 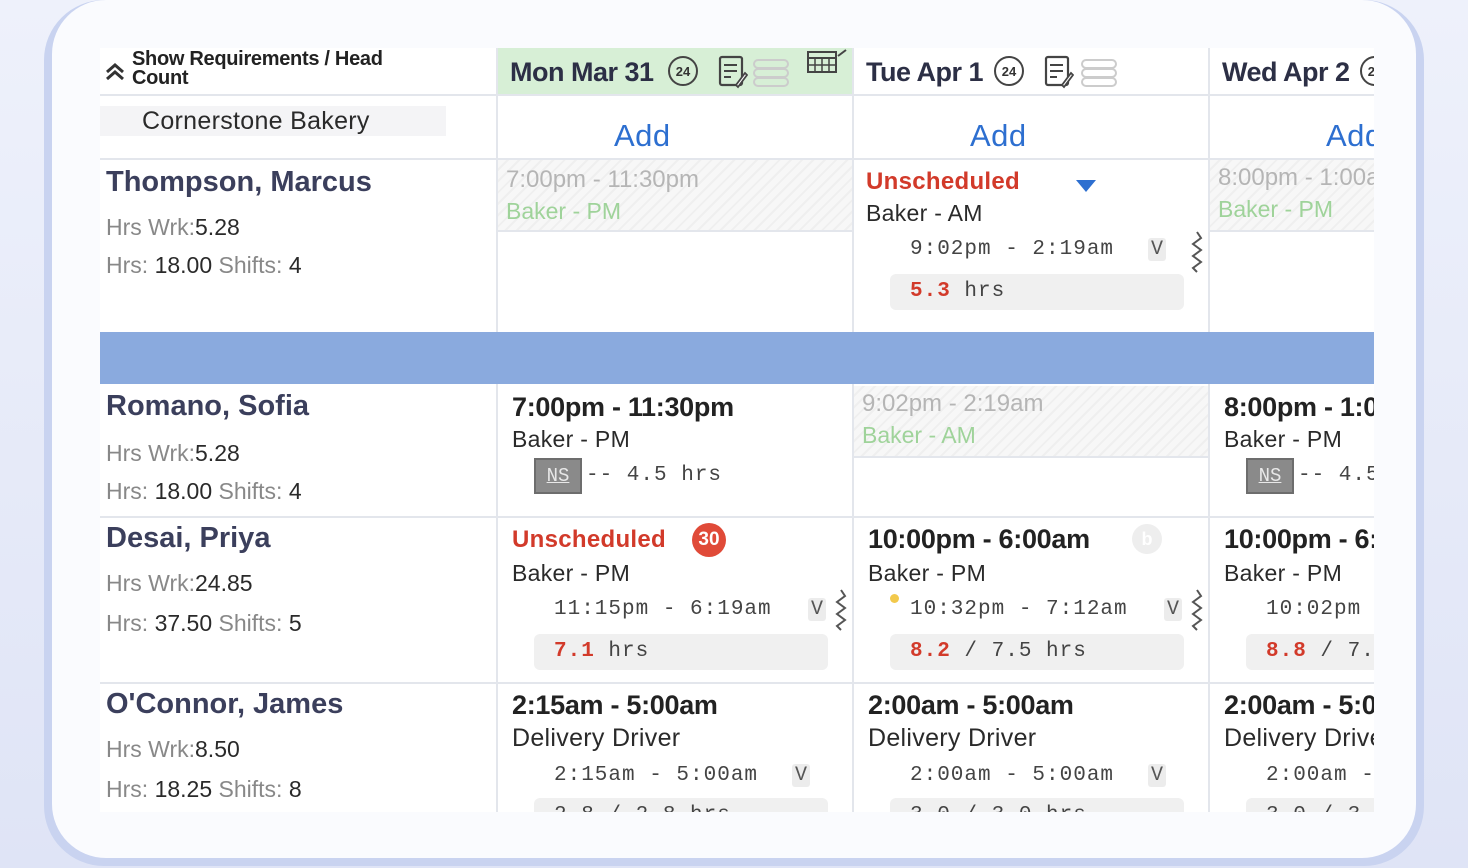 I want to click on hours-shifts: Hrs: 37.50 Shifts: 5, so click(x=204, y=623).